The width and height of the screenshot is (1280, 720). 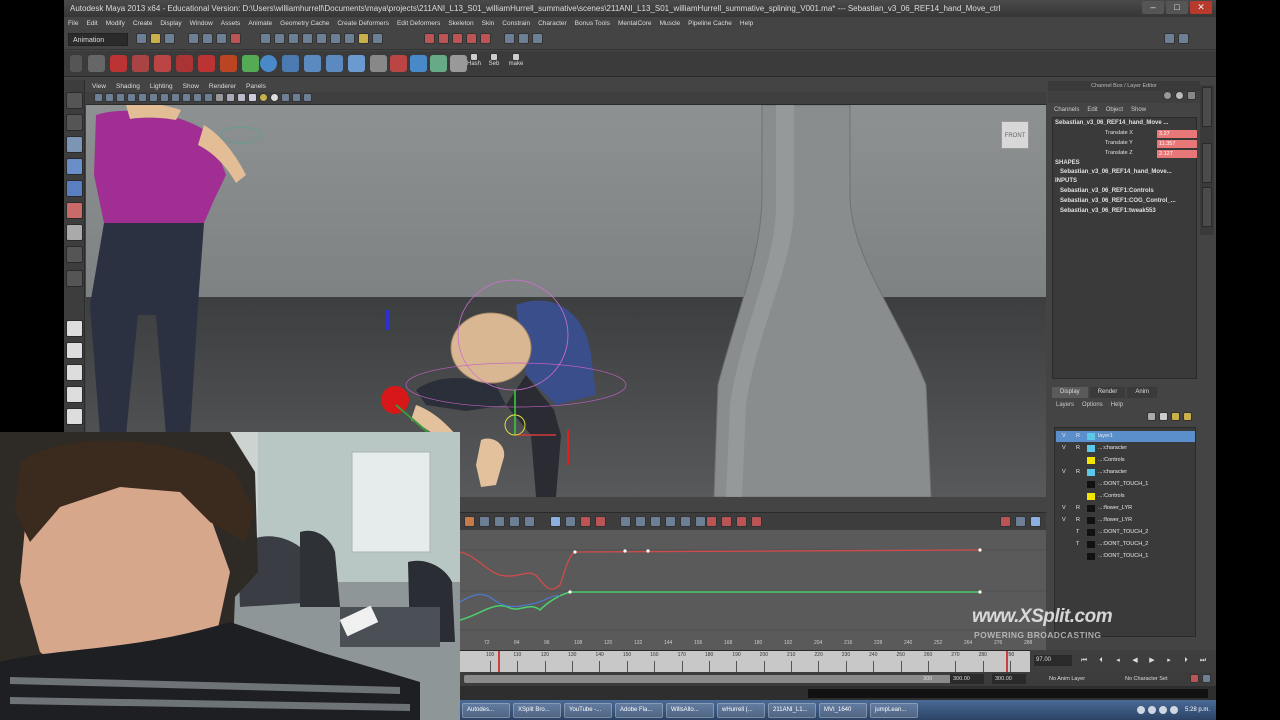 What do you see at coordinates (222, 86) in the screenshot?
I see `panel-menu-renderer: Renderer` at bounding box center [222, 86].